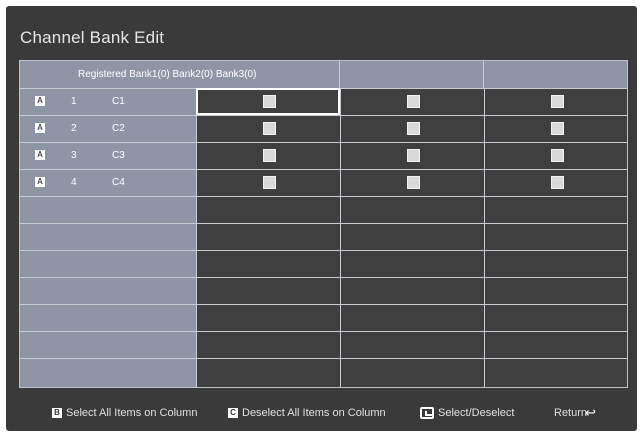 This screenshot has height=437, width=643. What do you see at coordinates (74, 128) in the screenshot?
I see `channel-number: 2` at bounding box center [74, 128].